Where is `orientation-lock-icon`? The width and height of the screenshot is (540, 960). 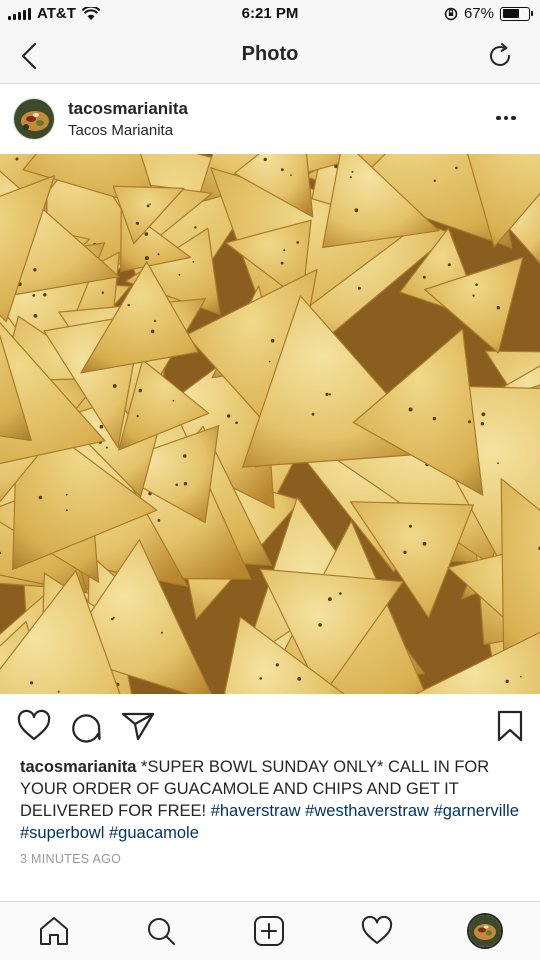 orientation-lock-icon is located at coordinates (451, 13).